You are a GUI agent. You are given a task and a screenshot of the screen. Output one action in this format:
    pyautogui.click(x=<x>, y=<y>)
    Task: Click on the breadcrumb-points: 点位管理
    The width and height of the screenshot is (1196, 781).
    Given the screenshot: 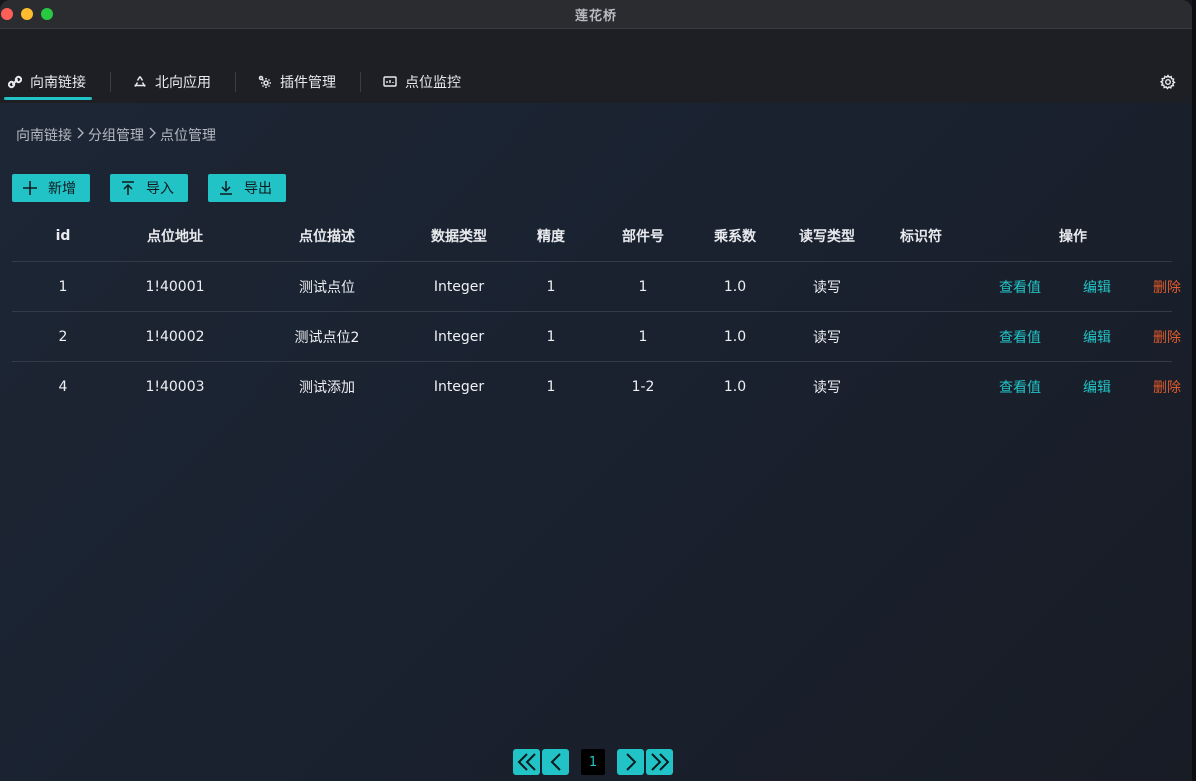 What is the action you would take?
    pyautogui.click(x=188, y=136)
    